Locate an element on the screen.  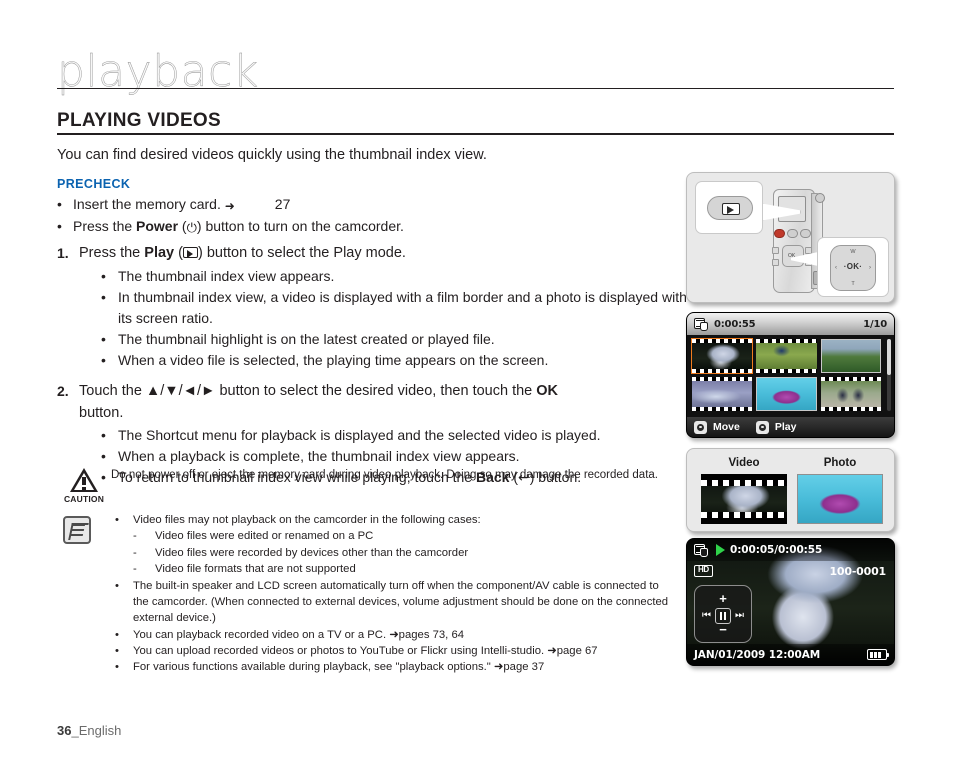
chapter-divider is located at coordinates (475, 88).